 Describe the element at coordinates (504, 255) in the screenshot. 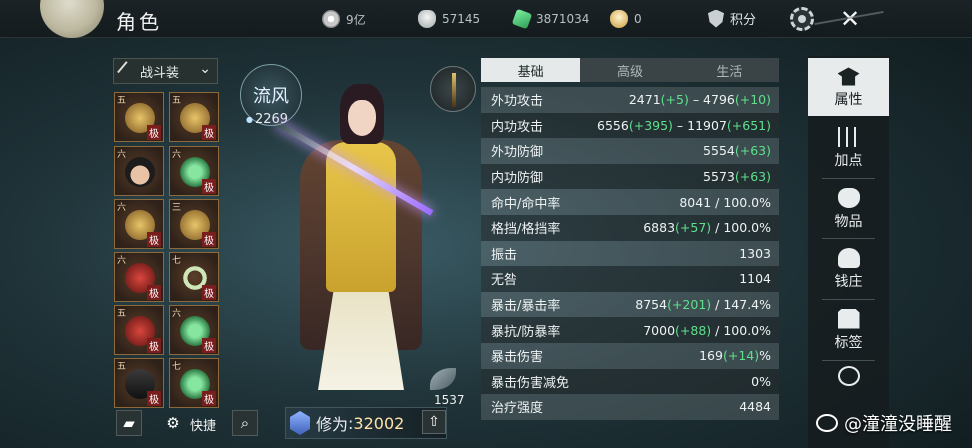

I see `stat-name: 振击` at that location.